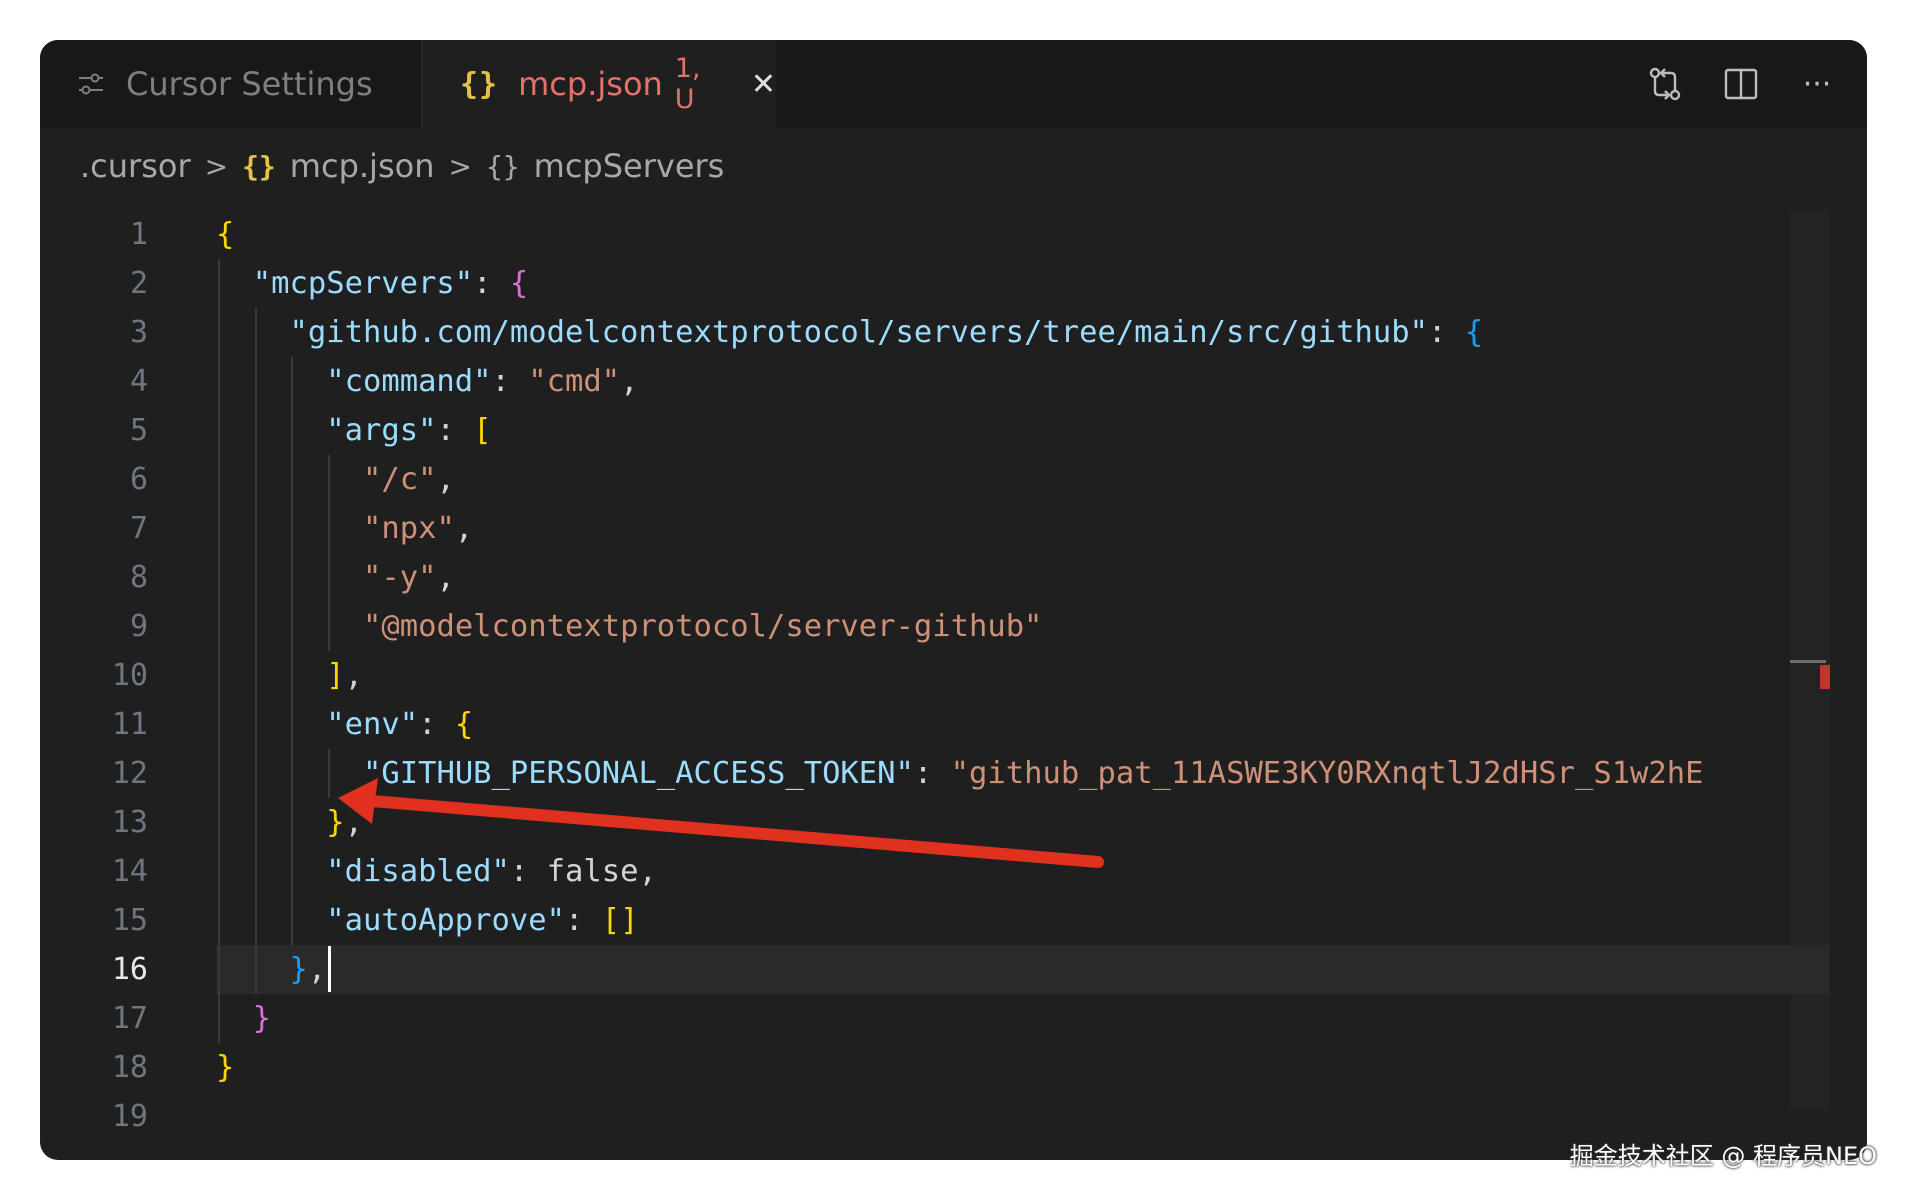 This screenshot has height=1199, width=1907. I want to click on arrow-head, so click(358, 801).